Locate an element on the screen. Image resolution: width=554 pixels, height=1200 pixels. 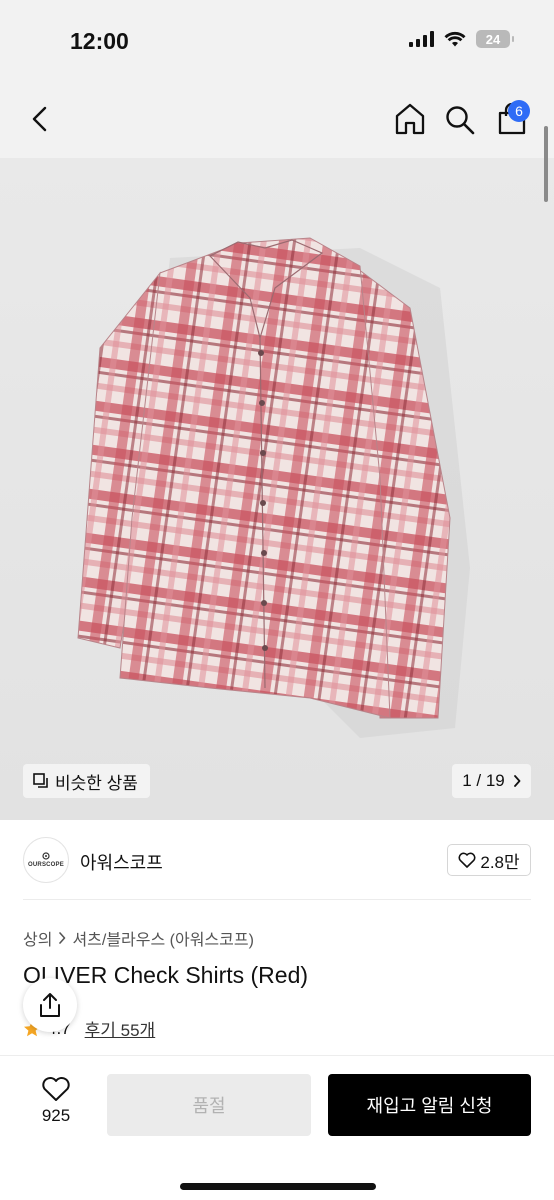
home-indicator is located at coordinates (278, 1186).